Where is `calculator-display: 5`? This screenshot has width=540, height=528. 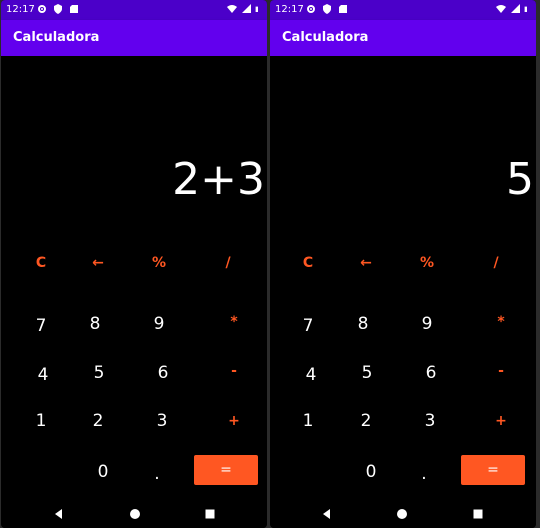
calculator-display: 5 is located at coordinates (520, 179).